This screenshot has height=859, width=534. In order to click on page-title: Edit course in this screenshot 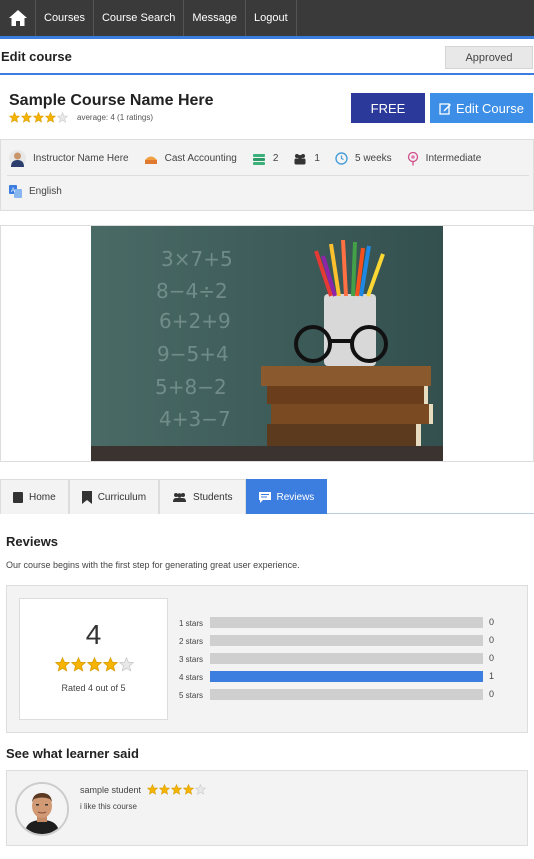, I will do `click(36, 56)`.